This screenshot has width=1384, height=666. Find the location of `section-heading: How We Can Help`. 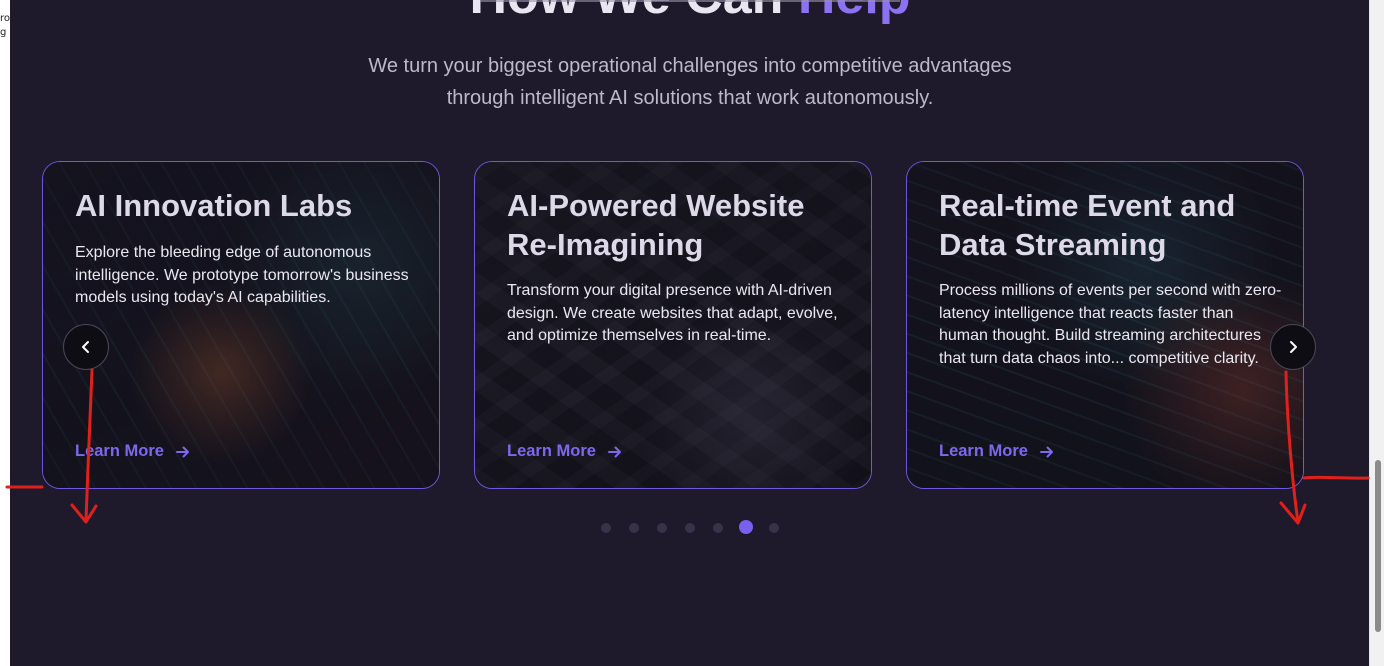

section-heading: How We Can Help is located at coordinates (690, 13).